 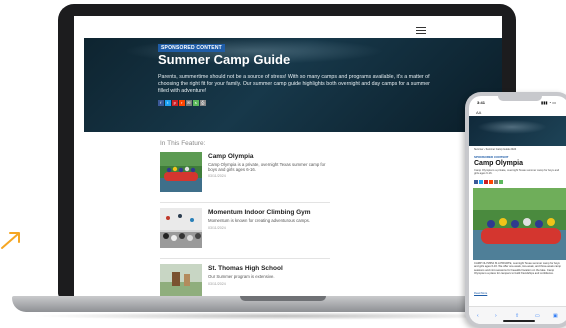 What do you see at coordinates (537, 316) in the screenshot?
I see `bookmarks-icon: ▭` at bounding box center [537, 316].